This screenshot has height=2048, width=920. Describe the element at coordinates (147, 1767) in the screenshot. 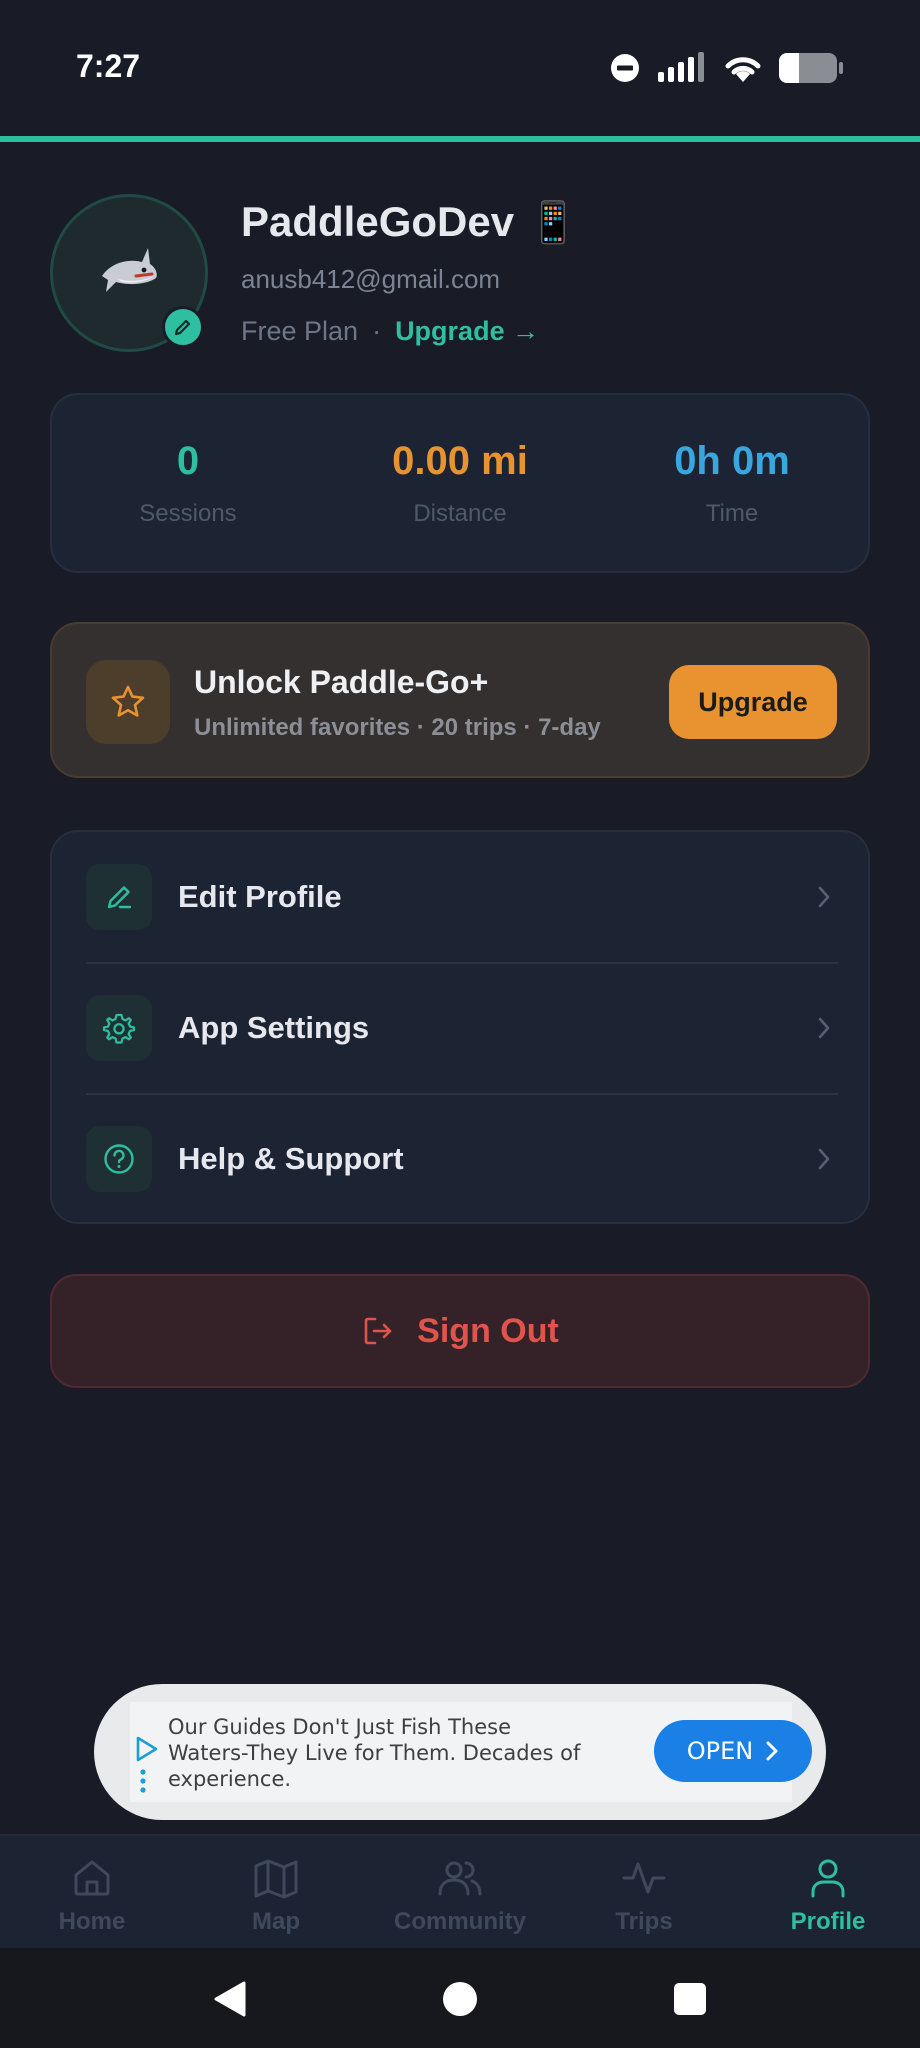

I see `ad-choices-icon` at that location.